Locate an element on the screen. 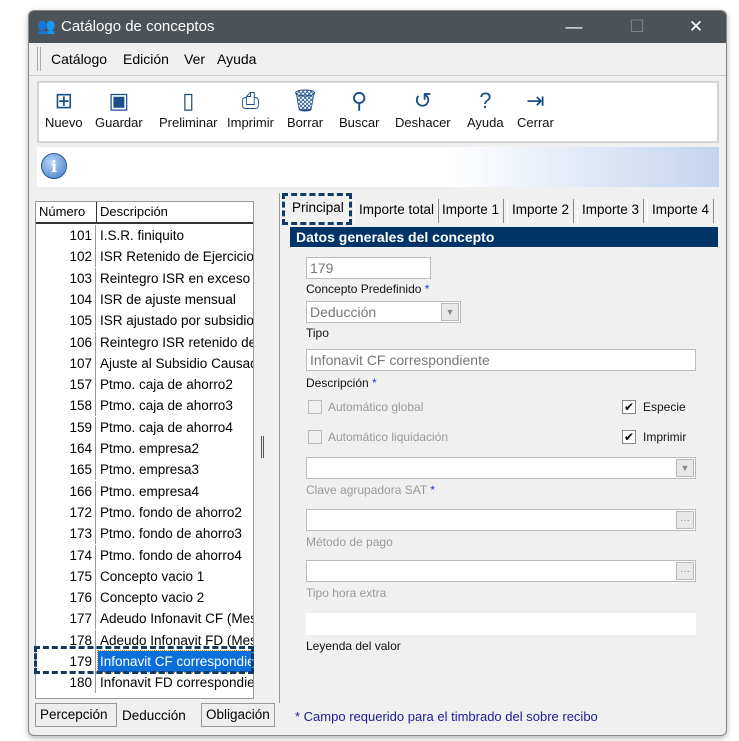 The width and height of the screenshot is (739, 741). tab-importe-total: Importe total is located at coordinates (397, 211).